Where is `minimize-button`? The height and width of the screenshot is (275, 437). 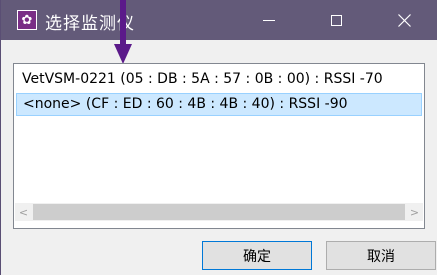 minimize-button is located at coordinates (269, 20).